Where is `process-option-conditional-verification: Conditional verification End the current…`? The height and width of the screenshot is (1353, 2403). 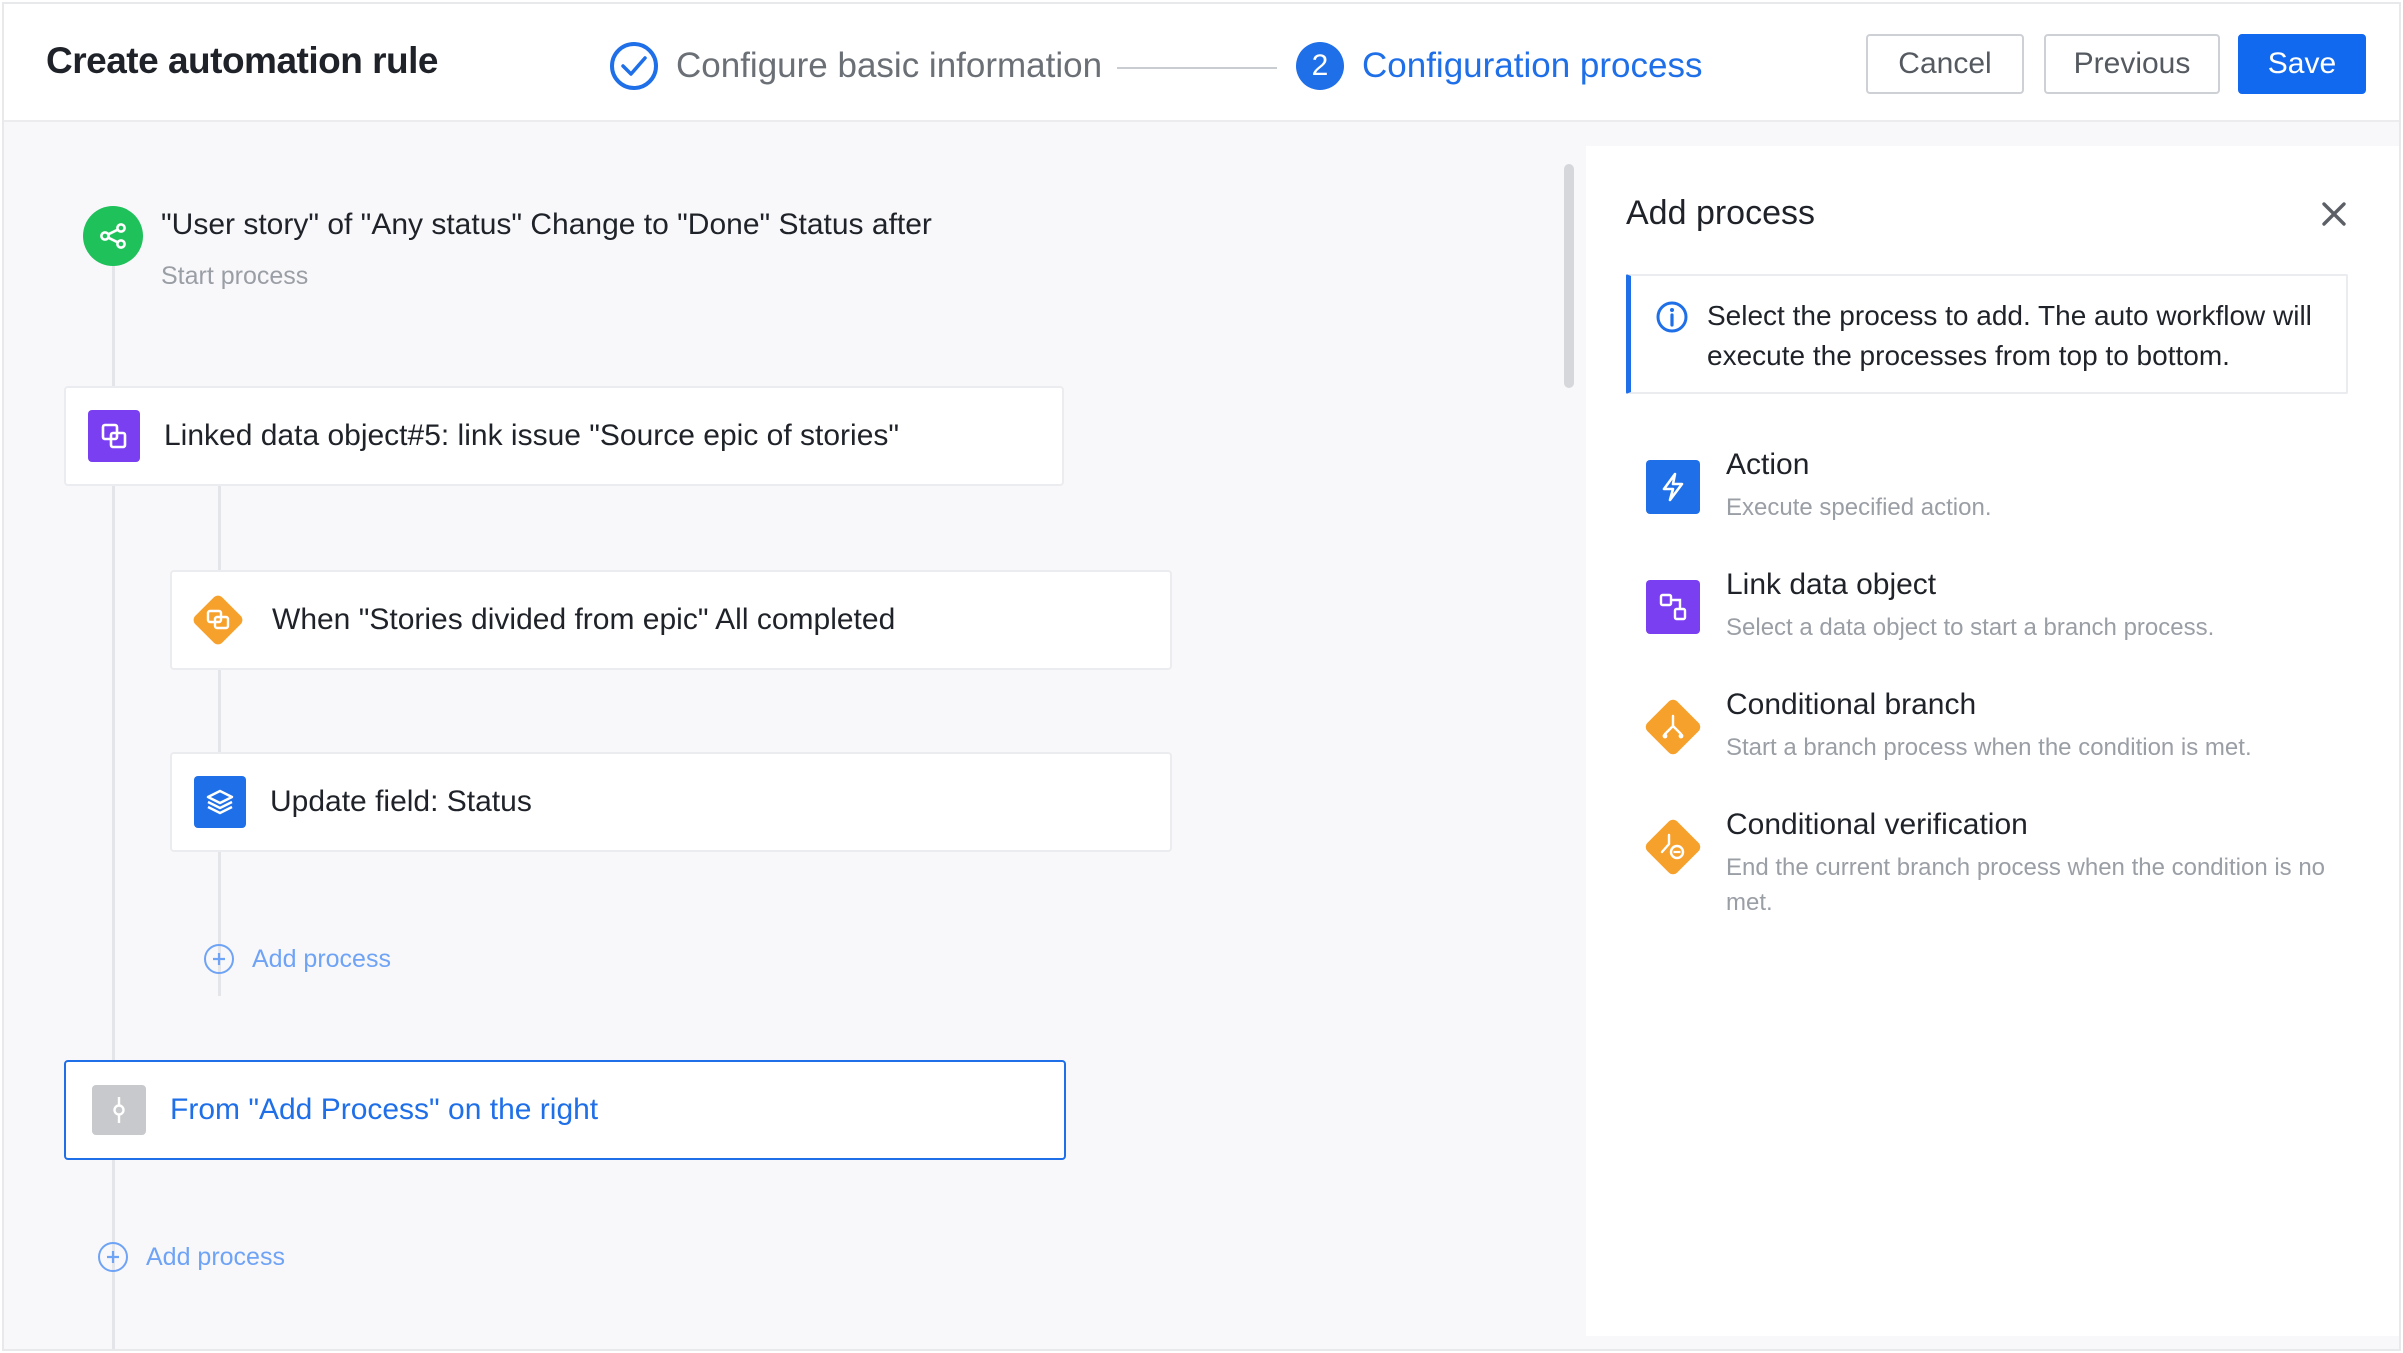
process-option-conditional-verification: Conditional verification End the current… is located at coordinates (1994, 873).